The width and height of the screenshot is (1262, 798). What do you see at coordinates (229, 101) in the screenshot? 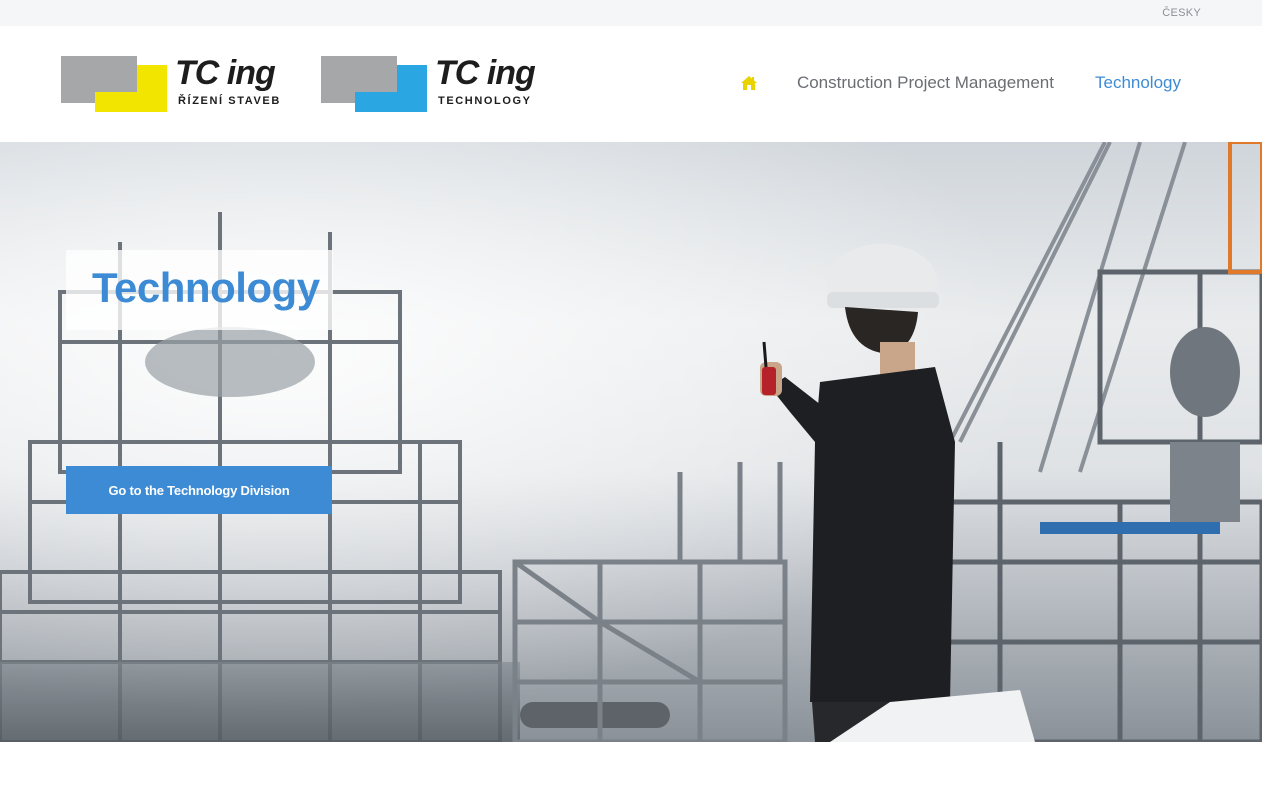
I see `logo-subtitle: ŘÍZENÍ STAVEB` at bounding box center [229, 101].